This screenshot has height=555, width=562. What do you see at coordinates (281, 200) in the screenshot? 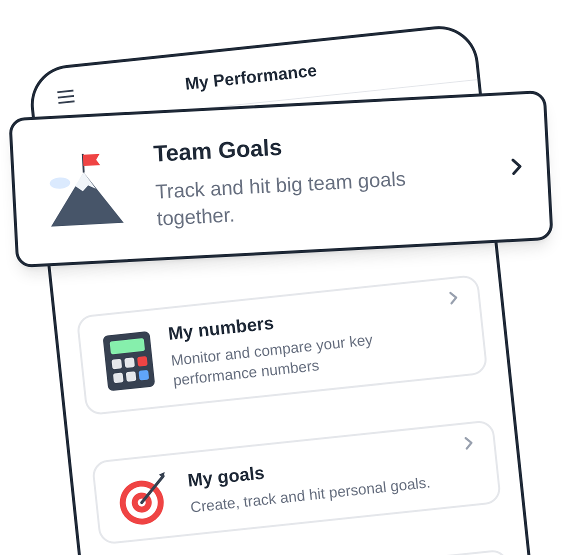
I see `featured-description: Track and hit big team goals together.` at bounding box center [281, 200].